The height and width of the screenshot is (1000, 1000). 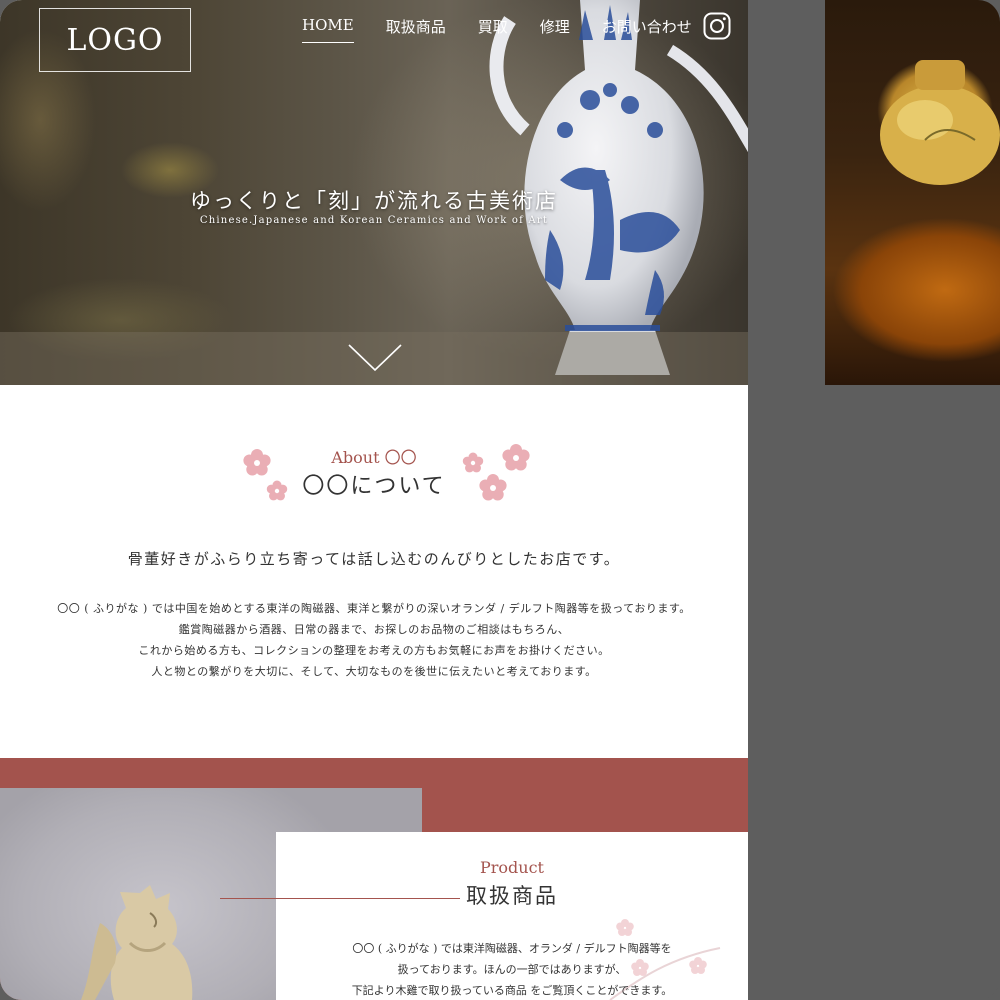 What do you see at coordinates (374, 457) in the screenshot?
I see `about-heading-en: About 〇〇` at bounding box center [374, 457].